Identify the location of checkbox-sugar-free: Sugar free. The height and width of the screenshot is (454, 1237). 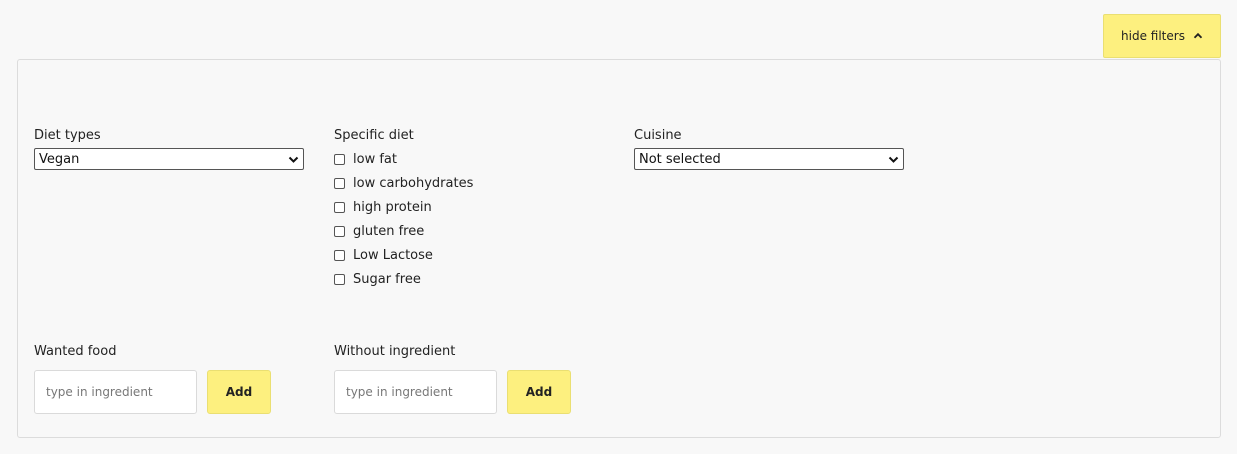
(377, 279).